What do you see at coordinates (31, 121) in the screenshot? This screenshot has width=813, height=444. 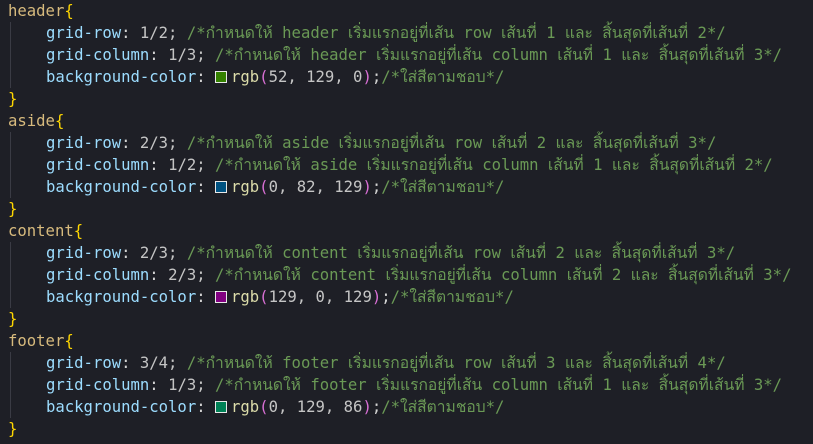 I see `css-selector: aside` at bounding box center [31, 121].